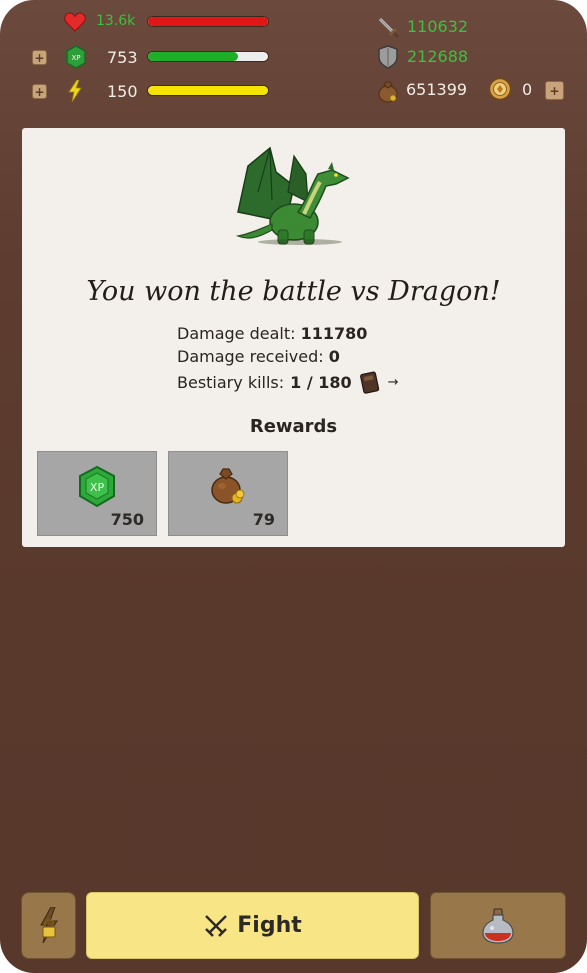 This screenshot has width=587, height=973. I want to click on battle-result-title: You won the battle vs Dragon!, so click(293, 291).